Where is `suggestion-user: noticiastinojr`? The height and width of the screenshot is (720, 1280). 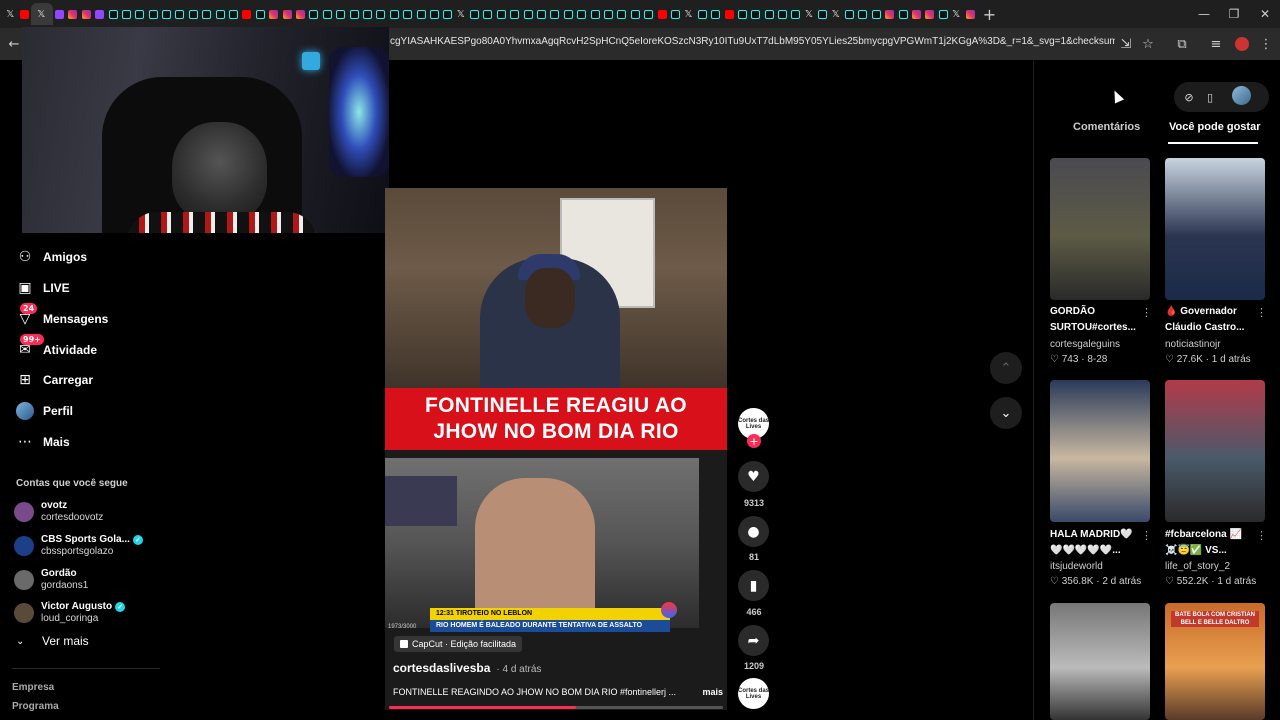
suggestion-user: noticiastinojr is located at coordinates (1193, 344).